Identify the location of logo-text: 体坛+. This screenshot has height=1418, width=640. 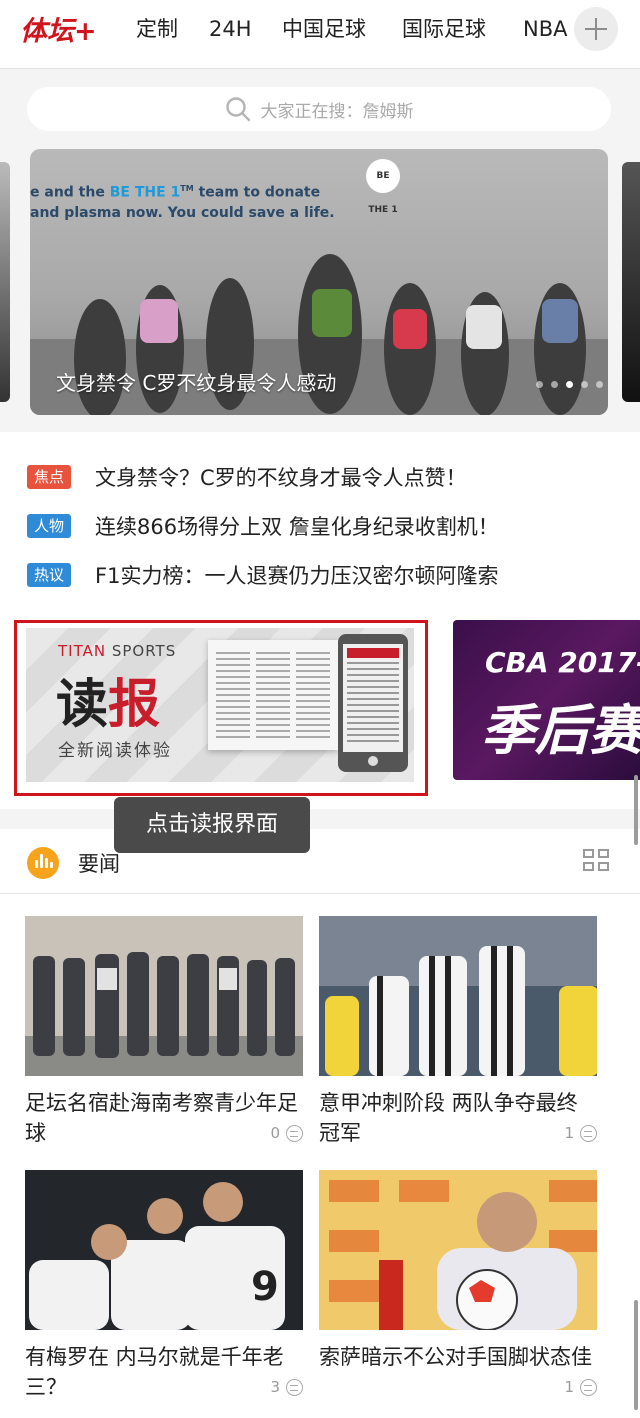
(58, 31).